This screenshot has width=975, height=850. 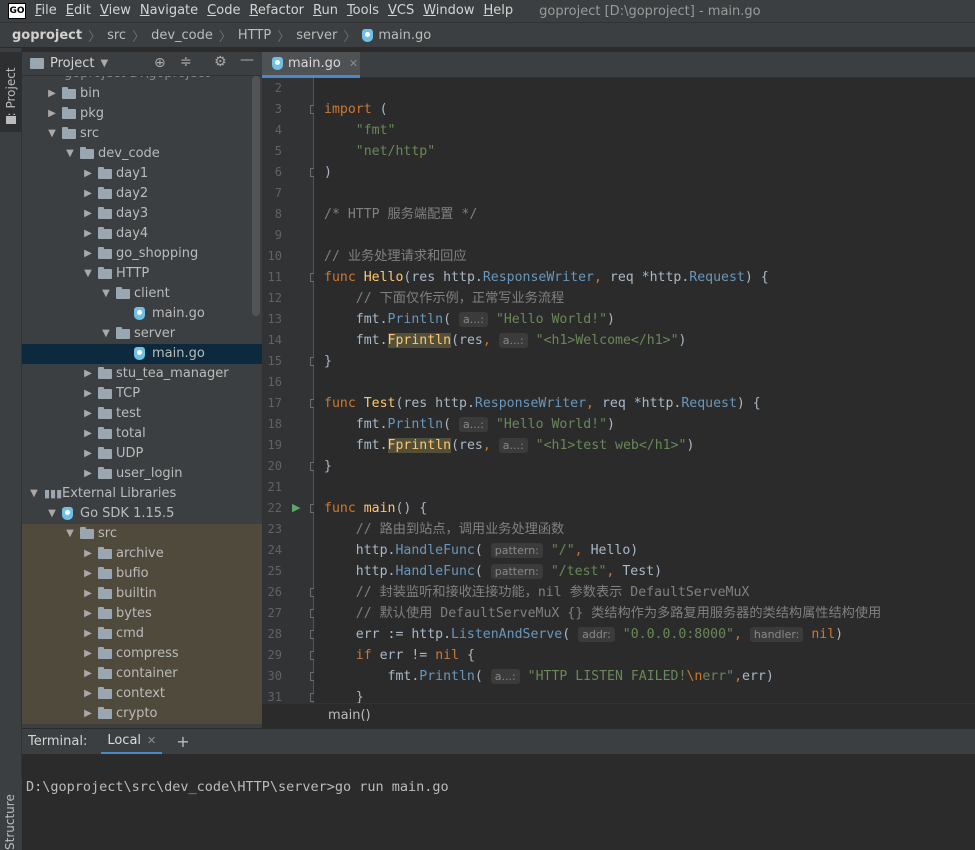 What do you see at coordinates (117, 11) in the screenshot?
I see `menu-view: View` at bounding box center [117, 11].